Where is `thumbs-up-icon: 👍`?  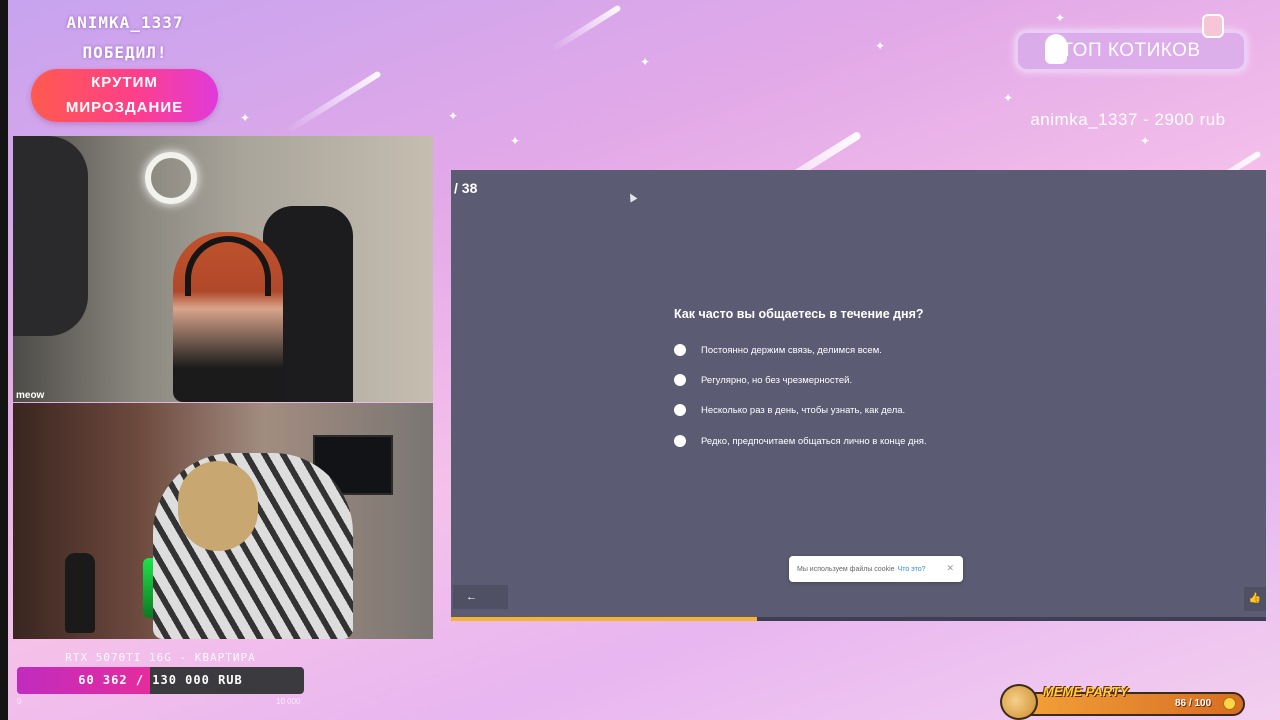
thumbs-up-icon: 👍 is located at coordinates (1255, 598).